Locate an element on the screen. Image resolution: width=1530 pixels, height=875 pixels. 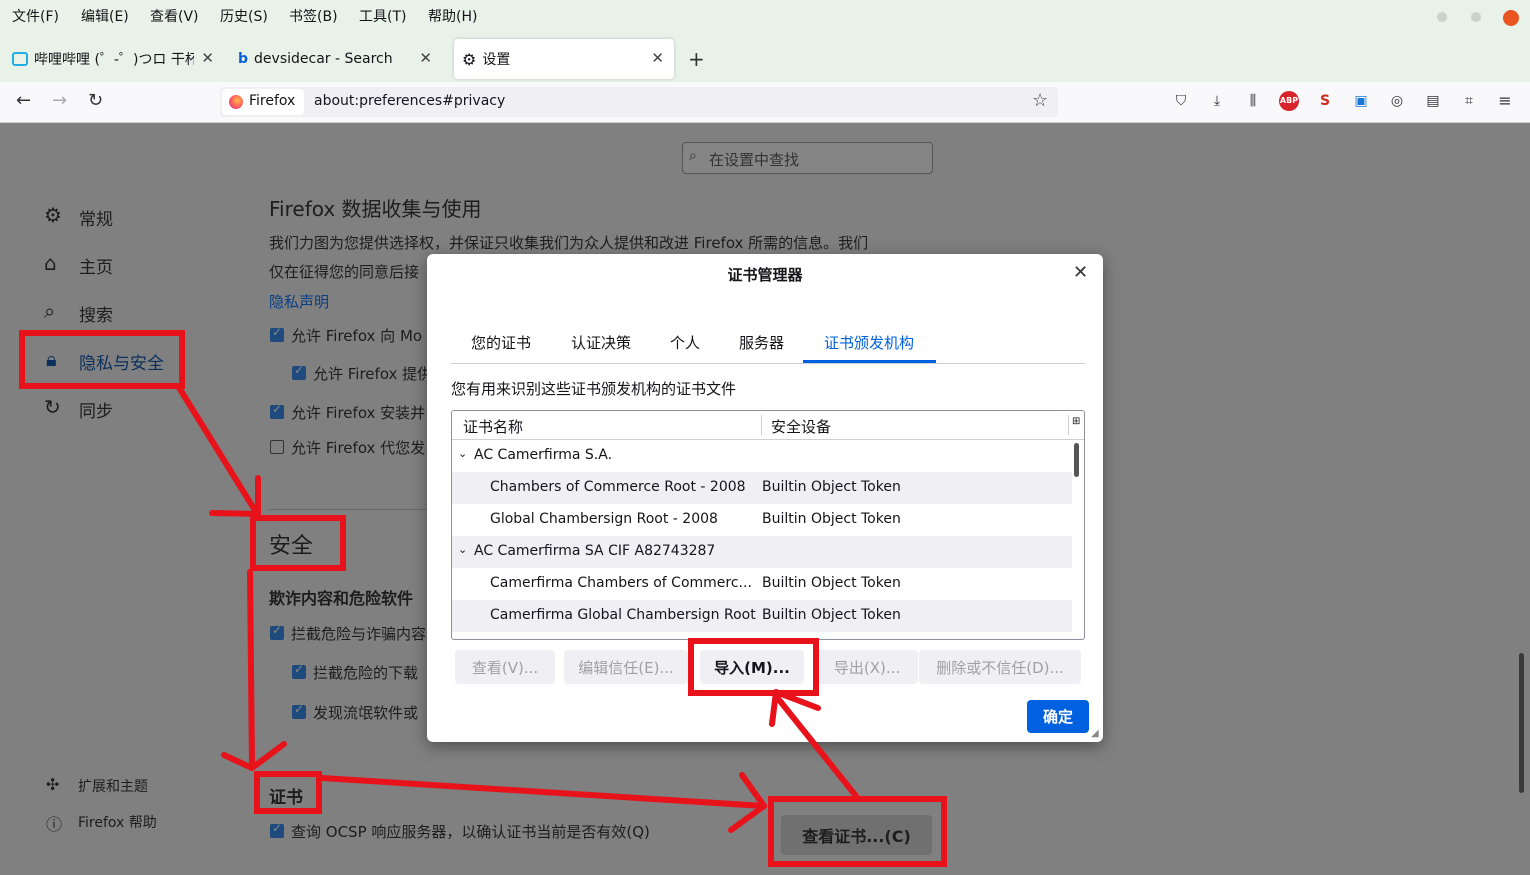
arrow-view-to-import is located at coordinates (816, 746).